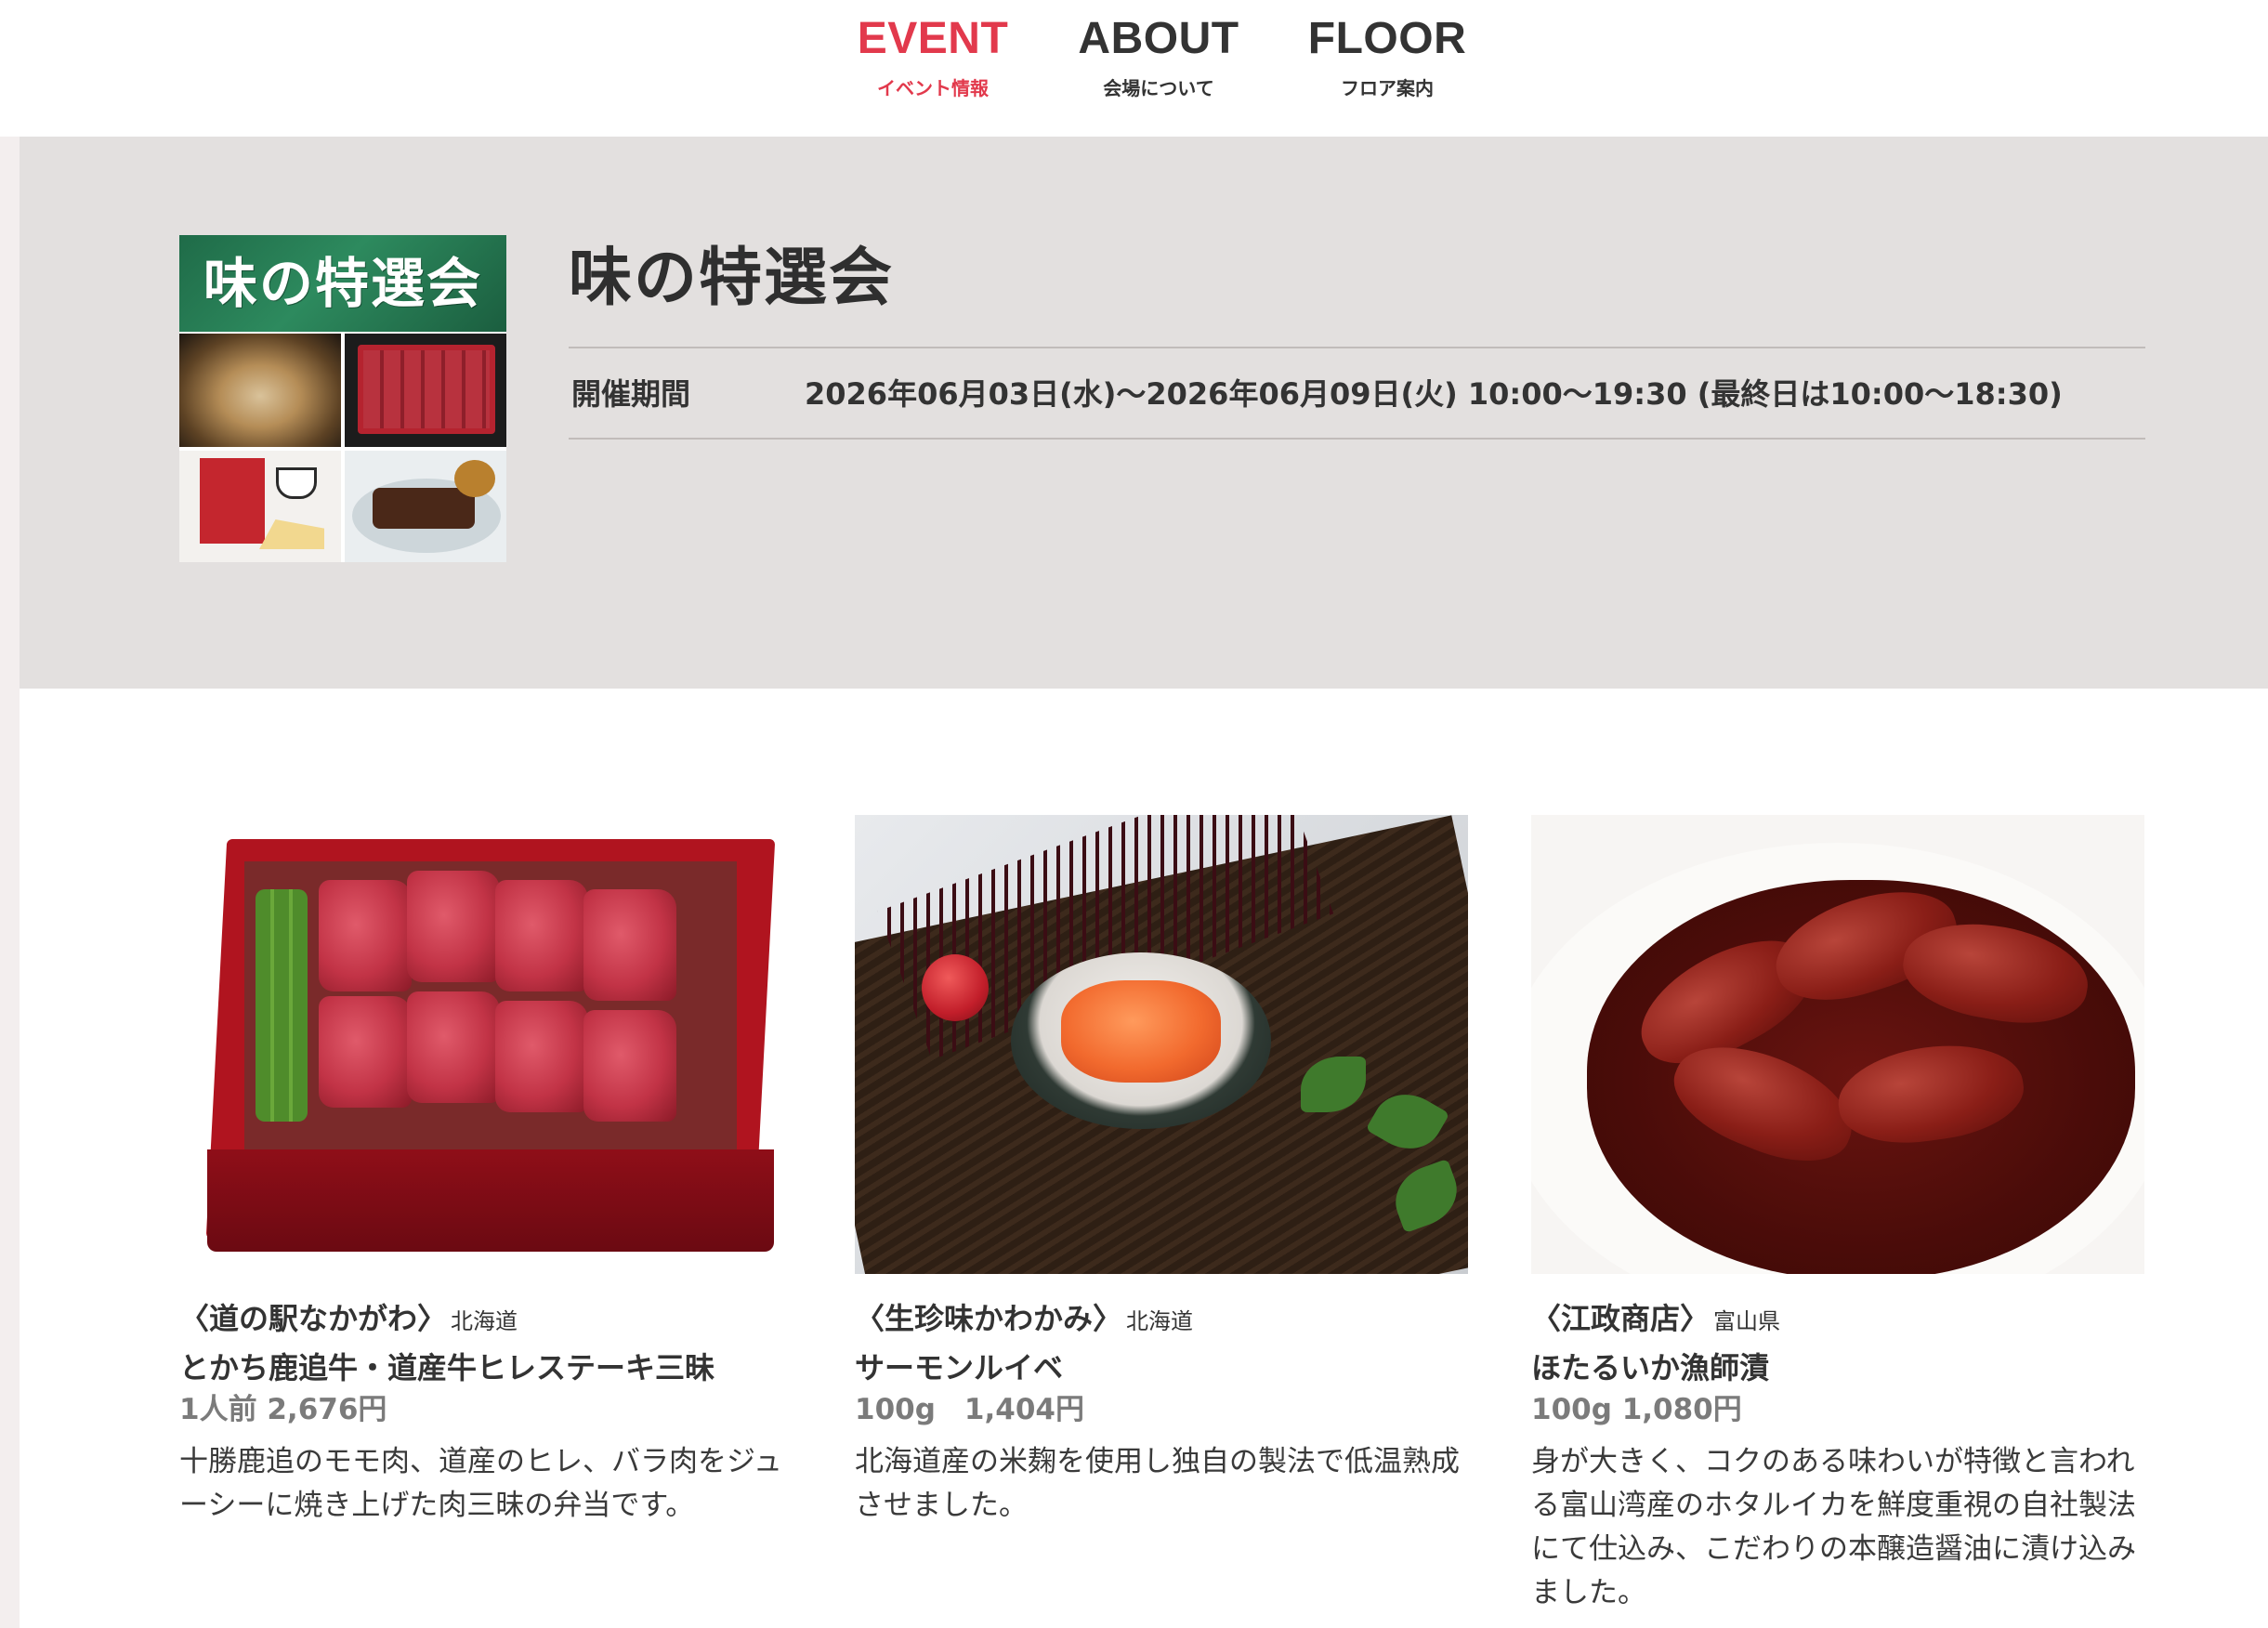 Image resolution: width=2268 pixels, height=1628 pixels. What do you see at coordinates (342, 398) in the screenshot?
I see `event-poster-image: 味の特選会` at bounding box center [342, 398].